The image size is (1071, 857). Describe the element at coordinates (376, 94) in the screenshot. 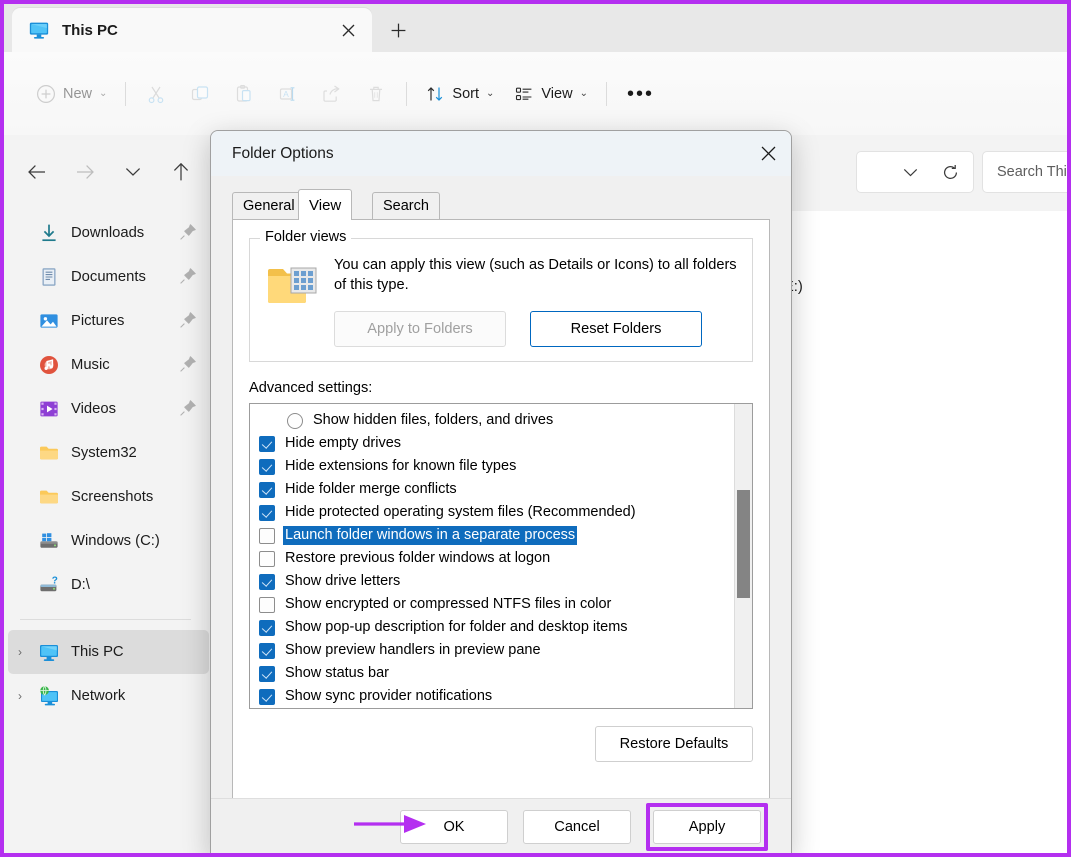

I see `delete-button` at that location.